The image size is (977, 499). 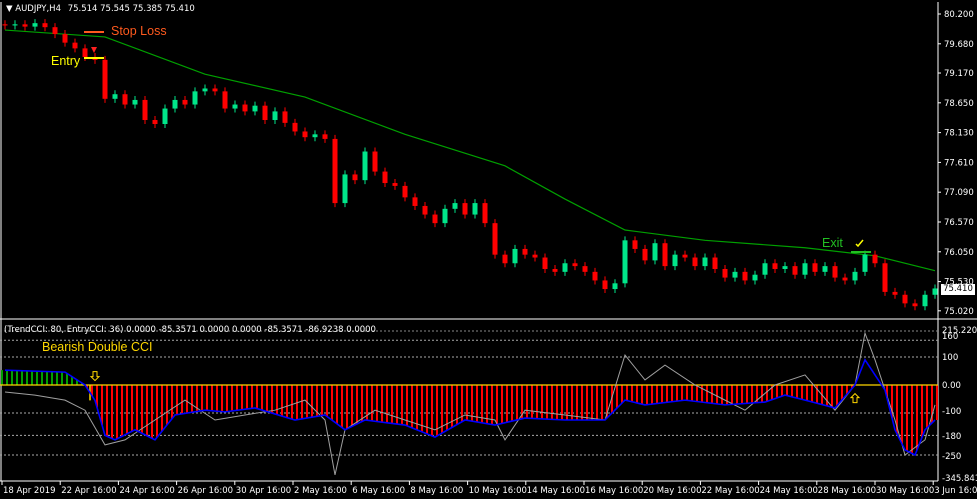 I want to click on date-tick-label: 30 Apr 16:00, so click(x=263, y=491).